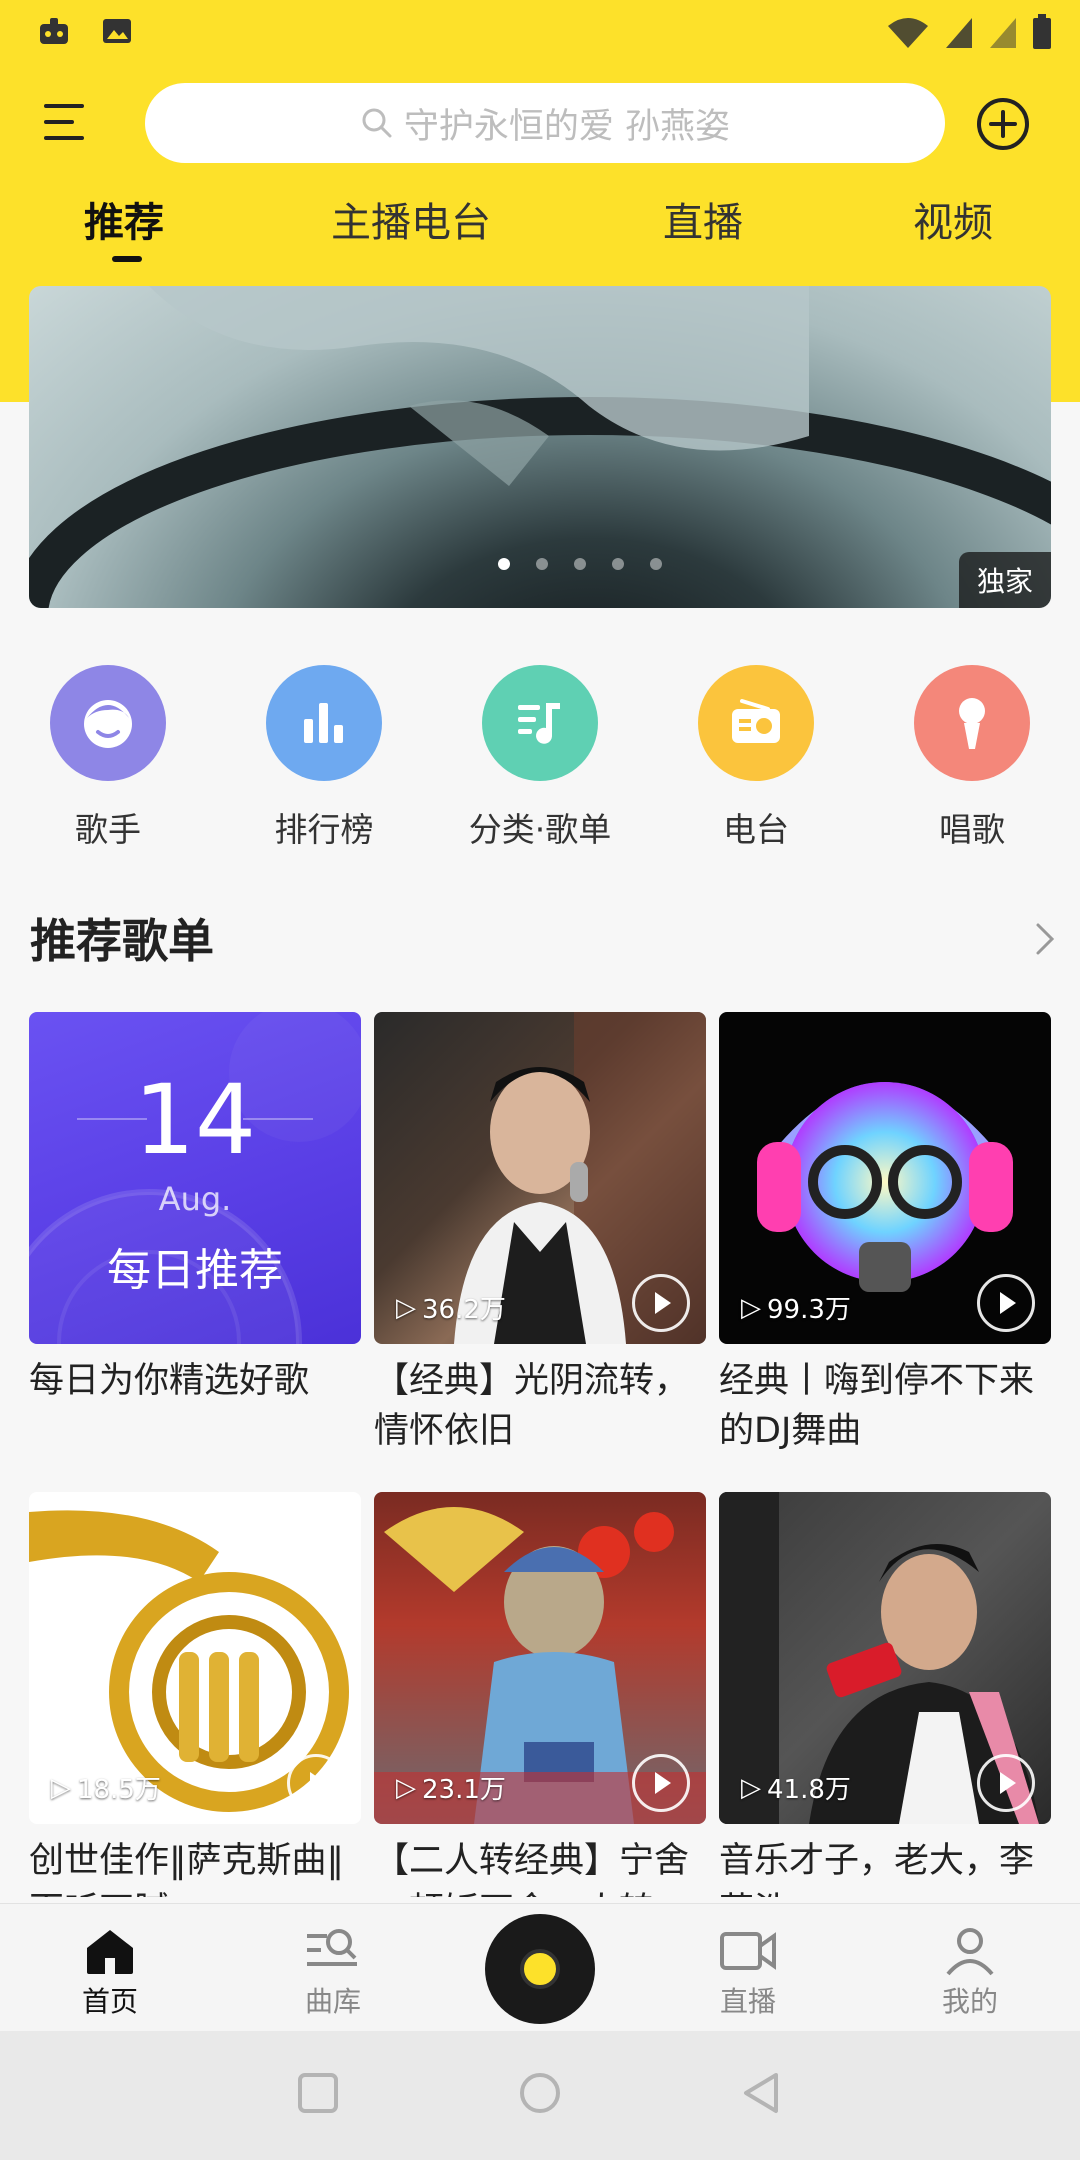 This screenshot has width=1080, height=2160. I want to click on nav-me: 我的, so click(970, 1973).